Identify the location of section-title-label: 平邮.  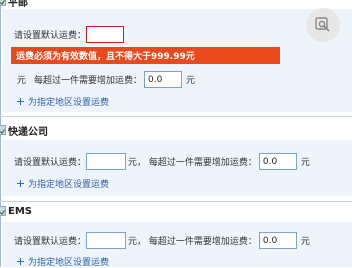
(18, 4).